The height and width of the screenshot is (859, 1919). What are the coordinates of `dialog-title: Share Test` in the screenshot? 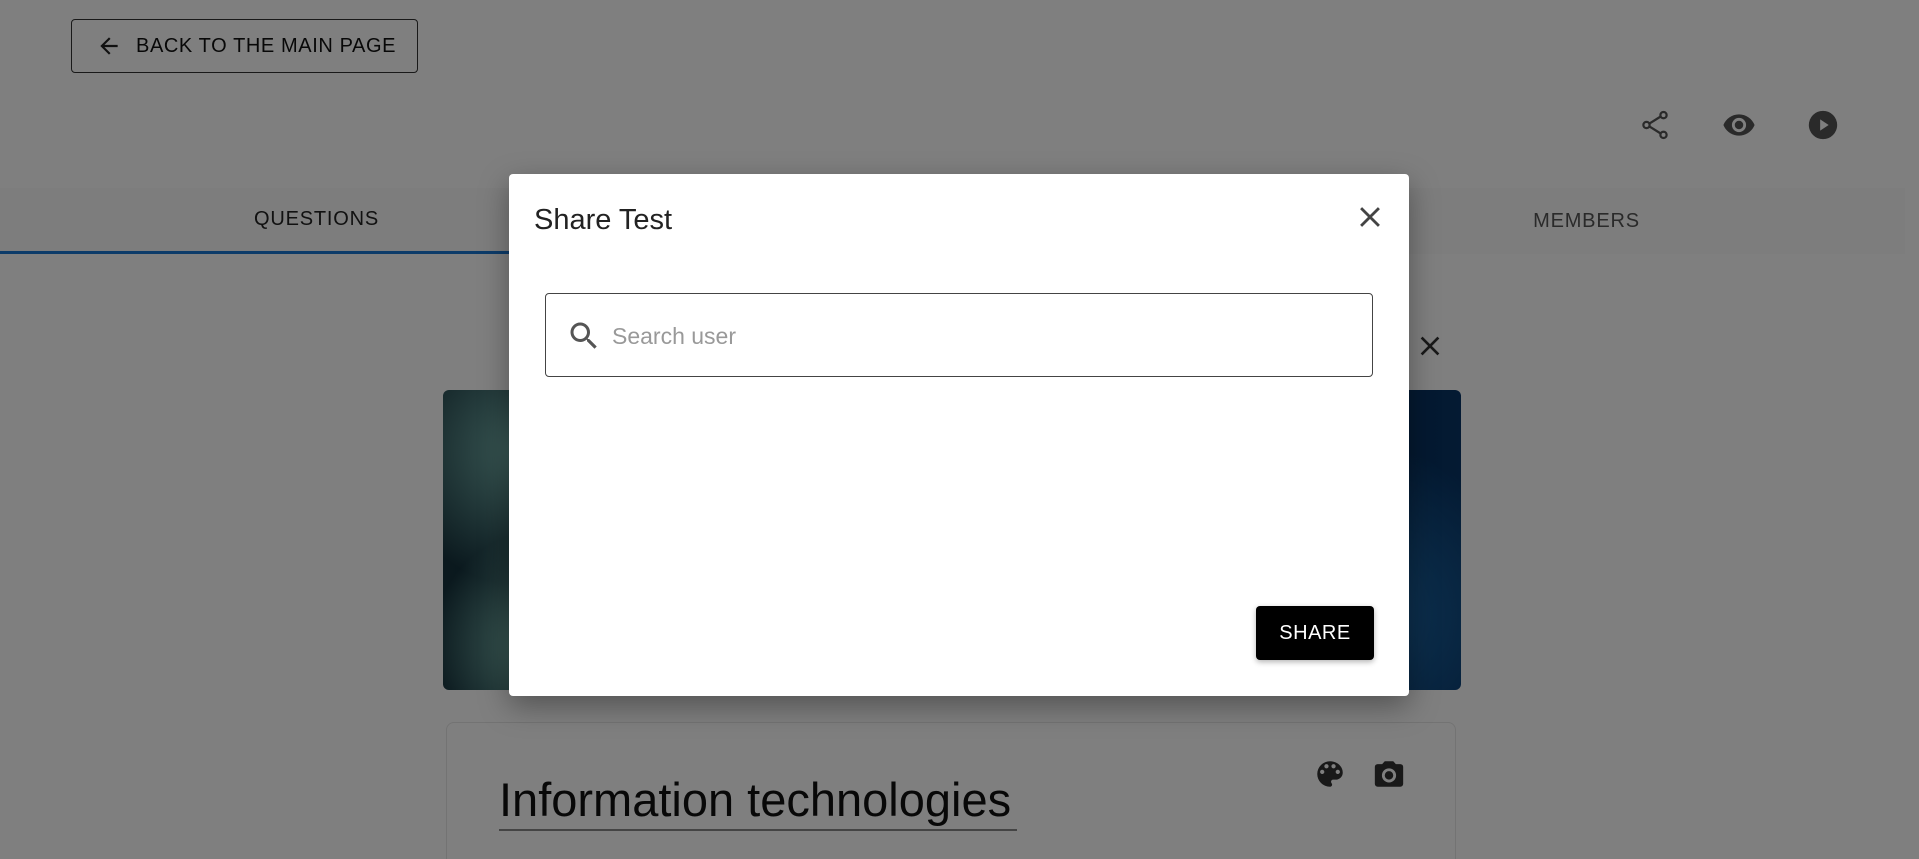 It's located at (603, 220).